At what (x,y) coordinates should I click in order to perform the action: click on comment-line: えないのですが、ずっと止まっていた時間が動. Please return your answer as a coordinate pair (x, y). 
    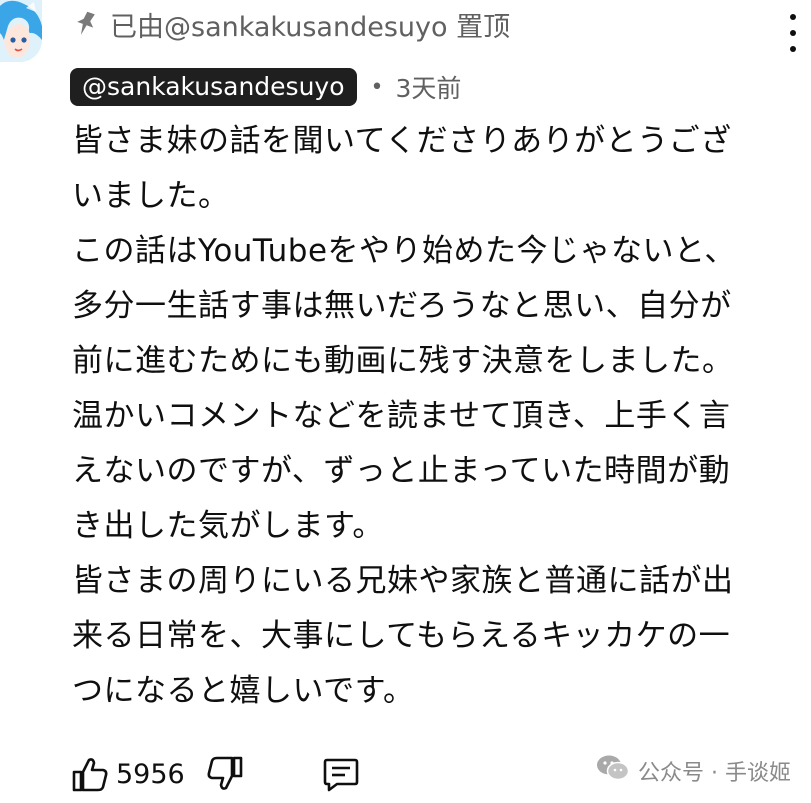
    Looking at the image, I should click on (401, 471).